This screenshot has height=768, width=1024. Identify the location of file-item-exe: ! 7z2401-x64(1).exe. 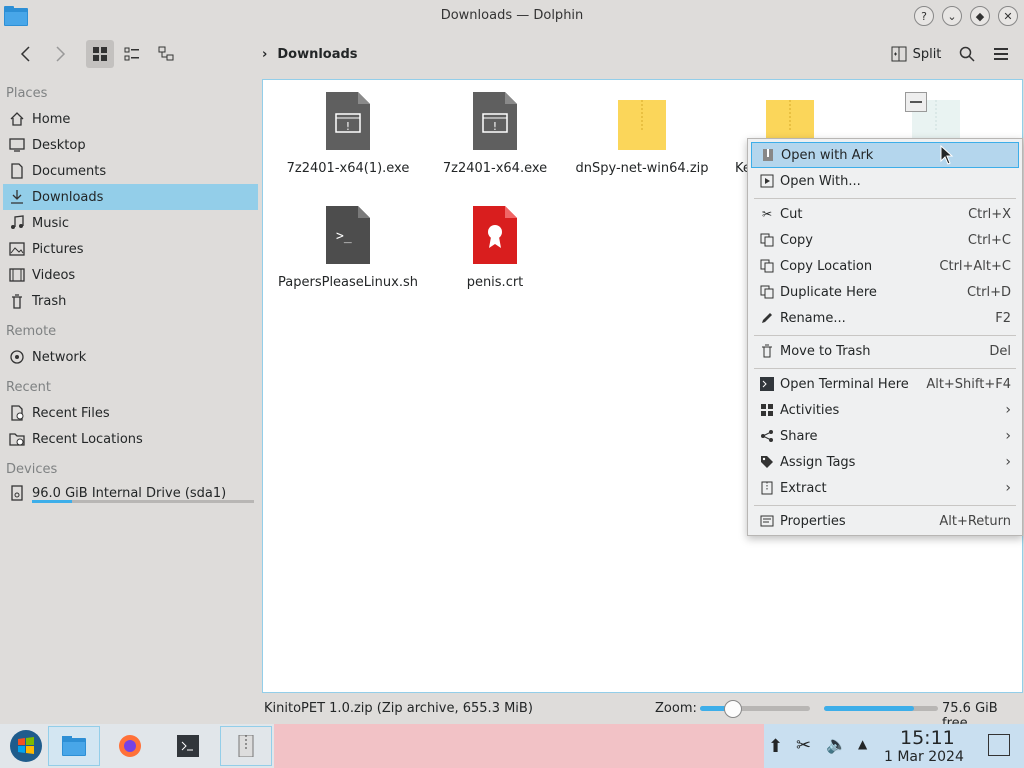
(348, 135).